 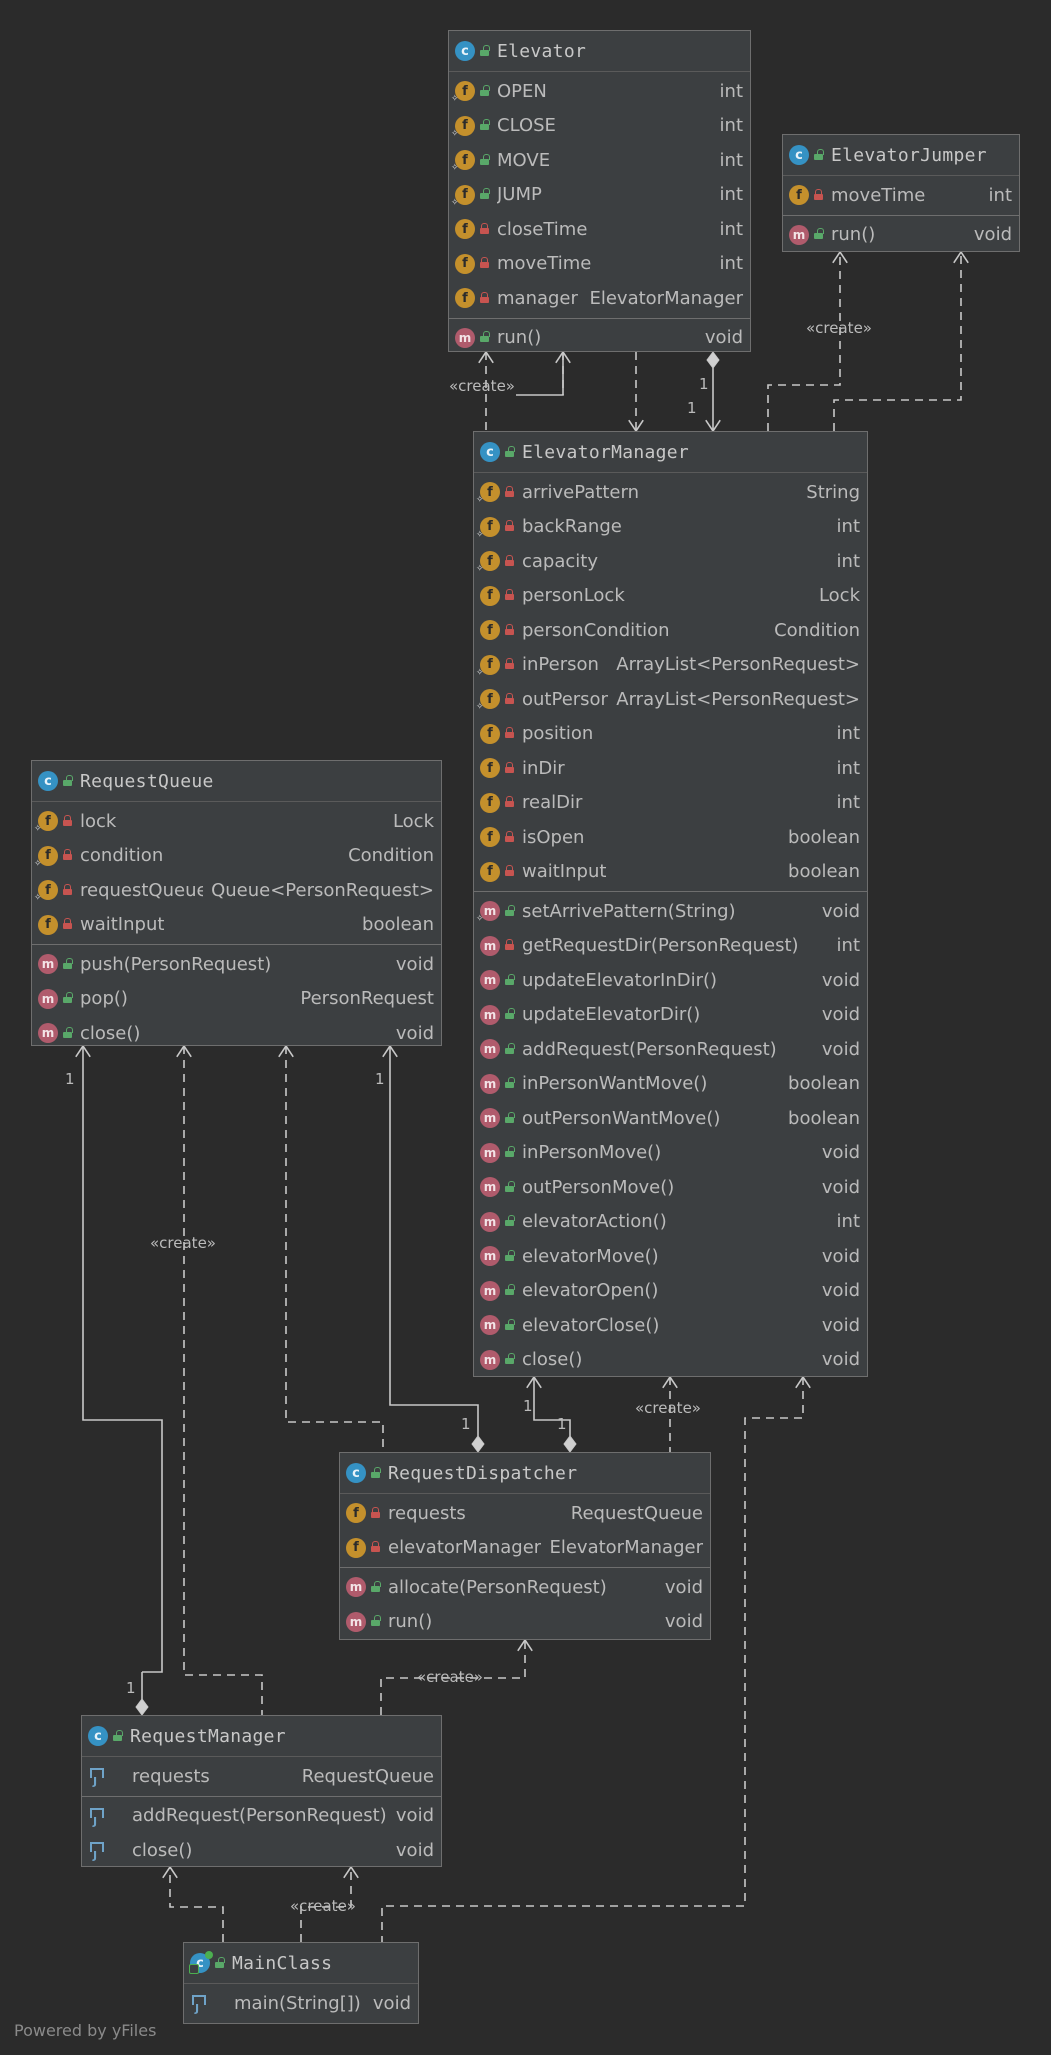 What do you see at coordinates (261, 1776) in the screenshot?
I see `field-row: requests RequestQueue` at bounding box center [261, 1776].